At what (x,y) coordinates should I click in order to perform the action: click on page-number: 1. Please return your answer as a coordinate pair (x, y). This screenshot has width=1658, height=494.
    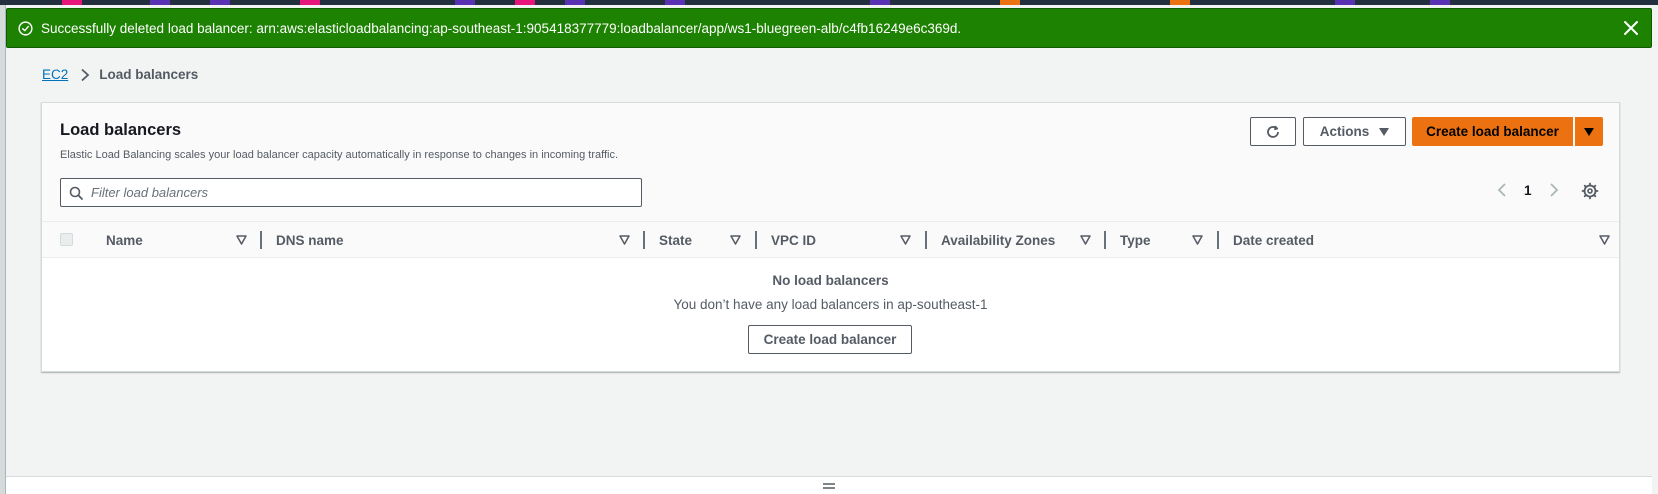
    Looking at the image, I should click on (1528, 190).